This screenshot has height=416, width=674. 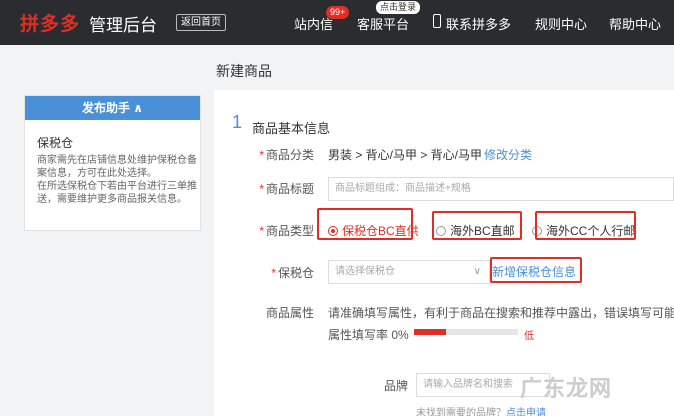 I want to click on brand-subtitle: 管理后台, so click(x=123, y=25).